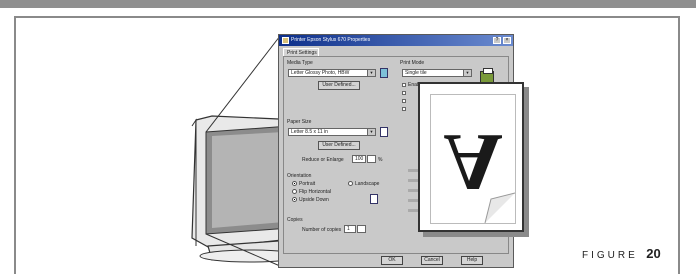  What do you see at coordinates (285, 40) in the screenshot?
I see `printer-app-icon` at bounding box center [285, 40].